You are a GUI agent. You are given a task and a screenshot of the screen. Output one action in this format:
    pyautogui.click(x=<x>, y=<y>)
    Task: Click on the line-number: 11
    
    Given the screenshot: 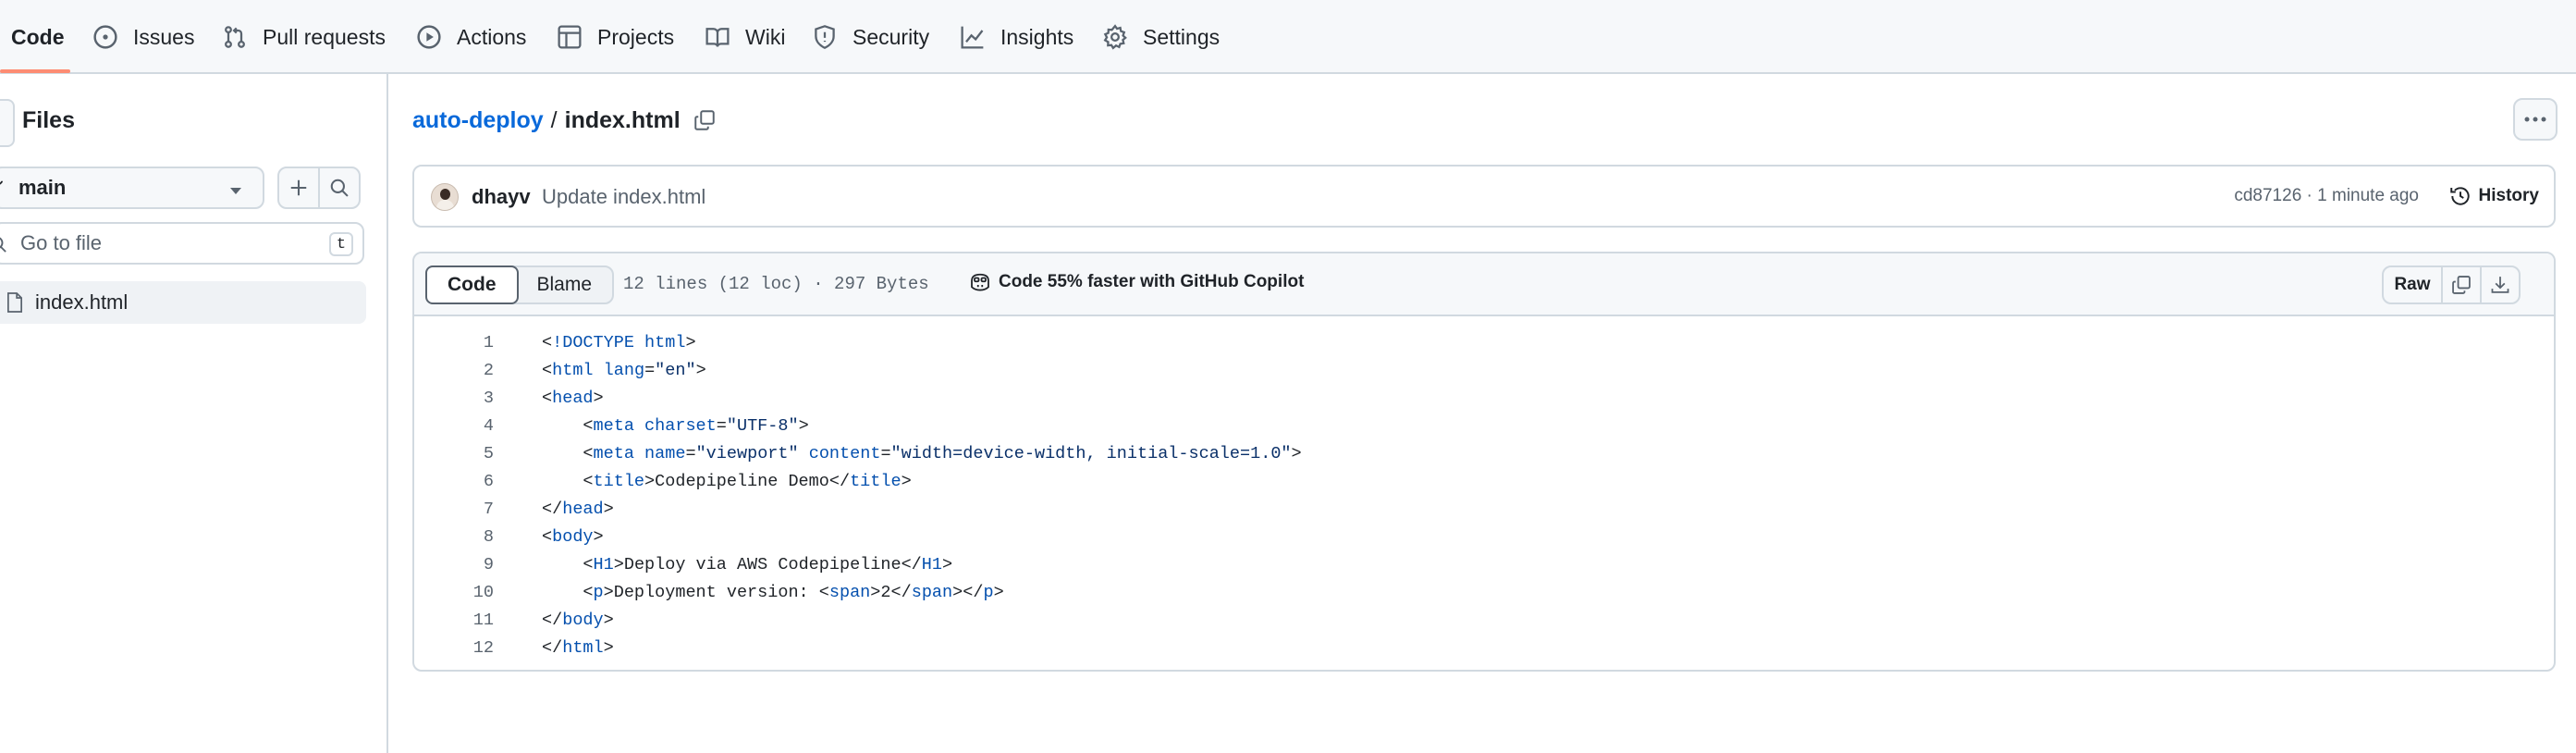 What is the action you would take?
    pyautogui.click(x=454, y=621)
    